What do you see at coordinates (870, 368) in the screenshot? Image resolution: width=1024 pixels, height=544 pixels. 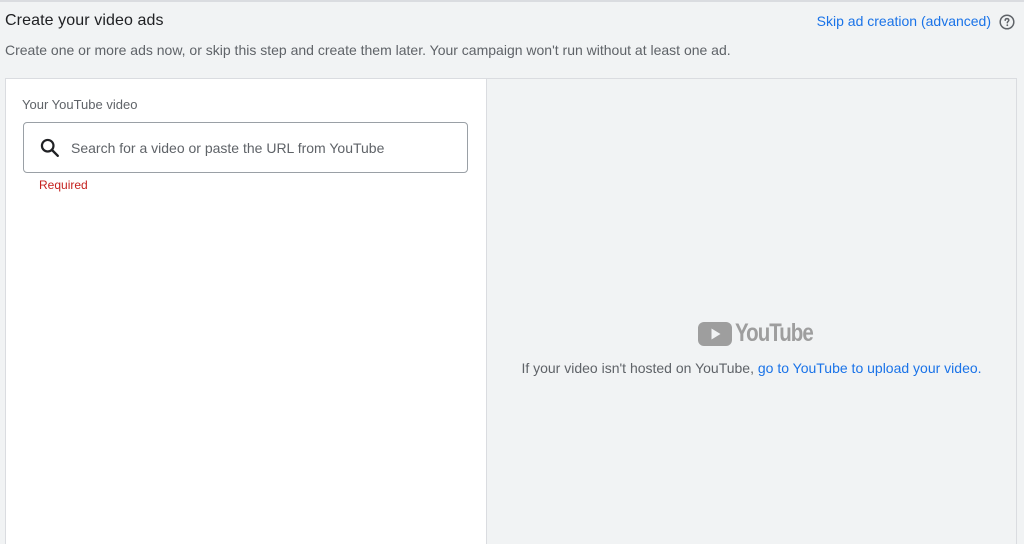 I see `upload-to-youtube-link: go to YouTube to upload your video.` at bounding box center [870, 368].